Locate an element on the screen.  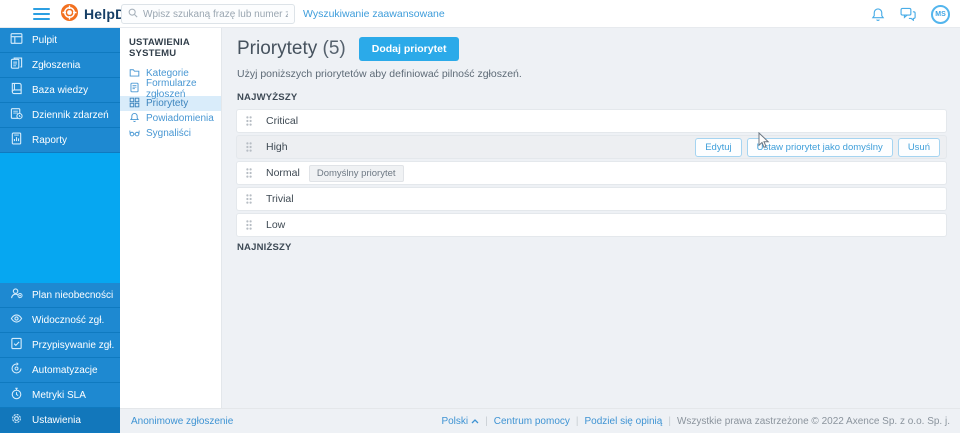
subnav-item-label: Formularze zgłoszeń is located at coordinates (171, 88).